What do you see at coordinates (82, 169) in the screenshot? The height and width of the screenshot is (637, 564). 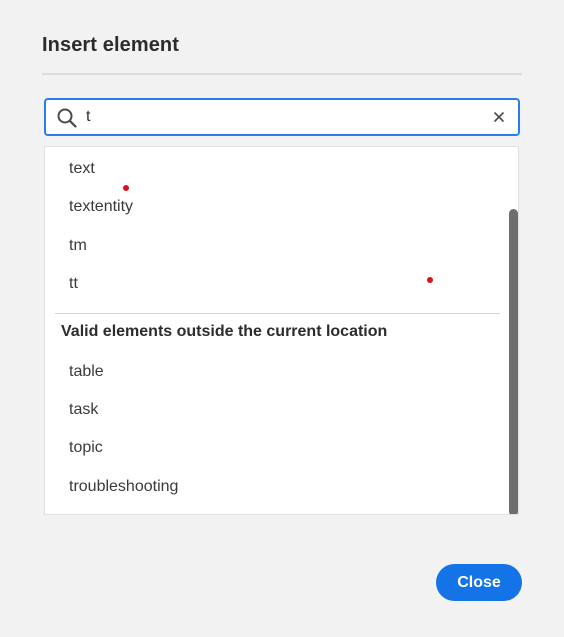 I see `list-item: text` at bounding box center [82, 169].